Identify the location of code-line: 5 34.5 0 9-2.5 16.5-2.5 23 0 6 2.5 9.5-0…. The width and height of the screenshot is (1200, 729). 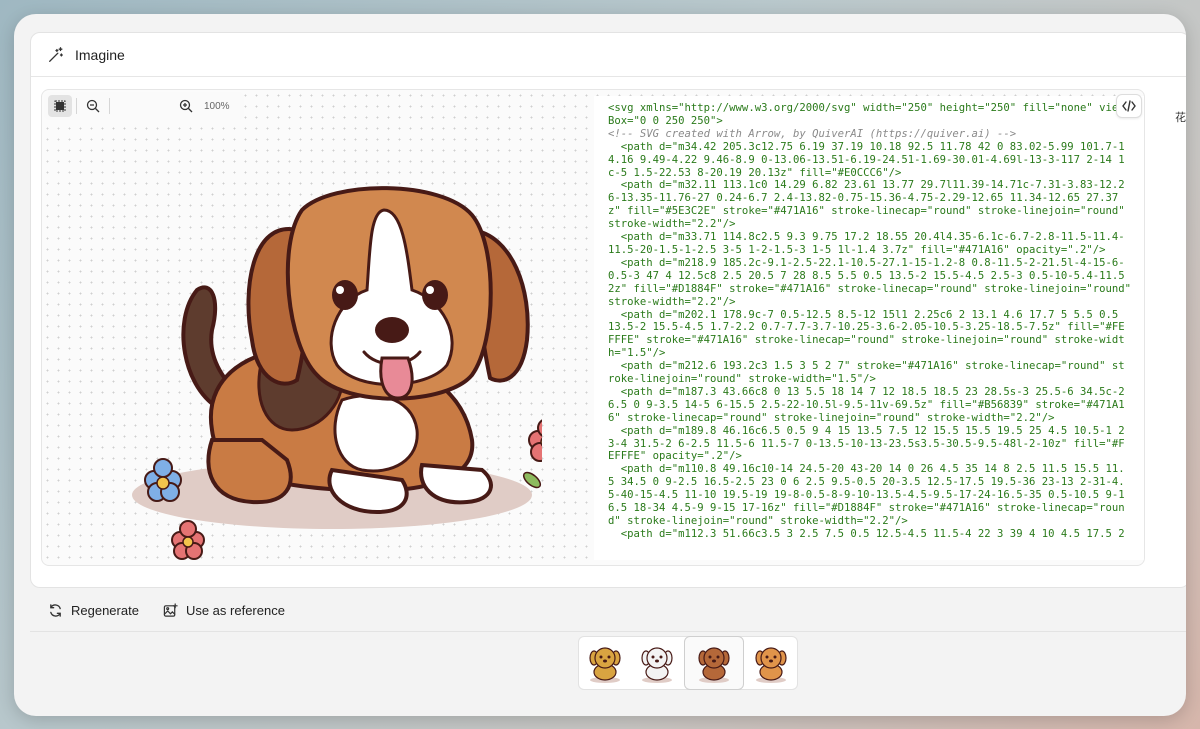
(866, 482).